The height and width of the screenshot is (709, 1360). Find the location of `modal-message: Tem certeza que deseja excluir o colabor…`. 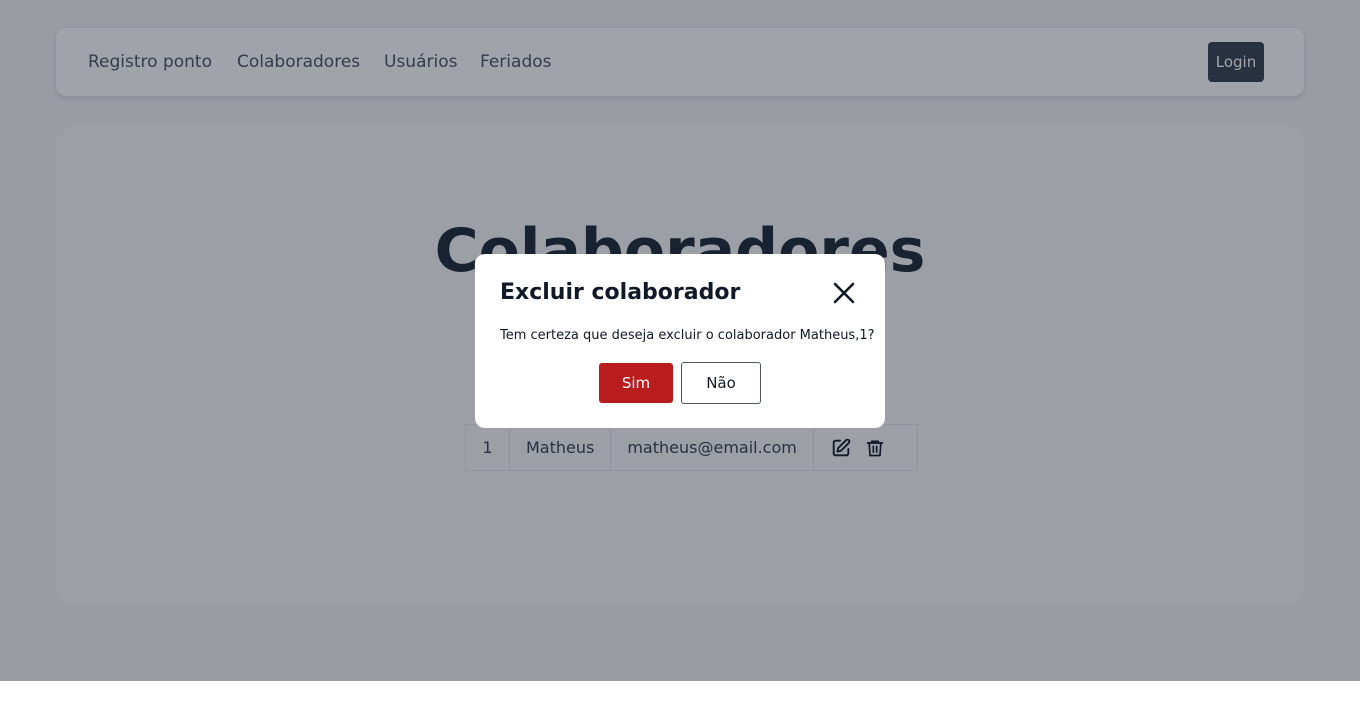

modal-message: Tem certeza que deseja excluir o colabor… is located at coordinates (687, 335).